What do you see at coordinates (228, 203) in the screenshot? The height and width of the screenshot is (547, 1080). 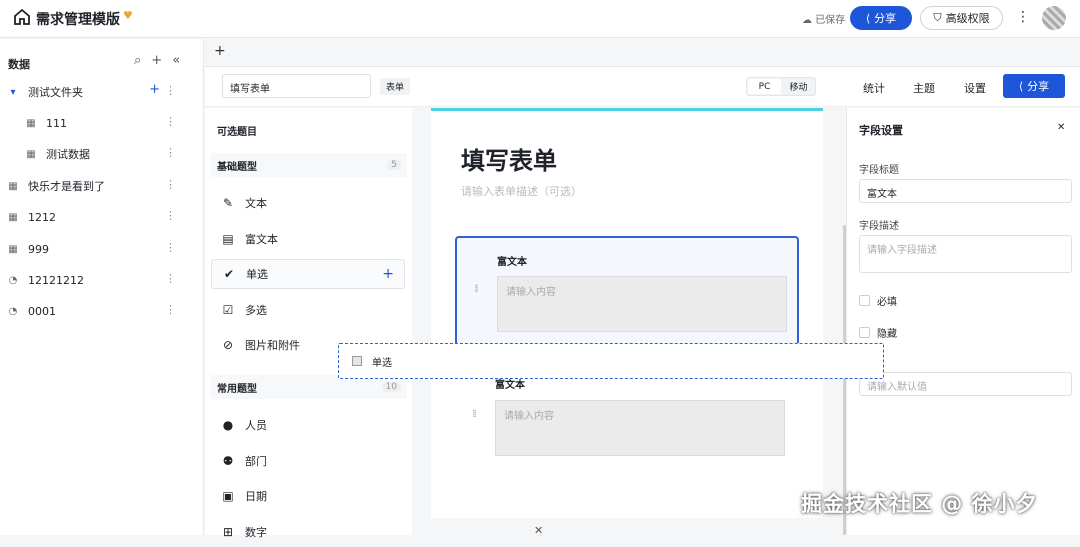 I see `pencil-icon: ✎` at bounding box center [228, 203].